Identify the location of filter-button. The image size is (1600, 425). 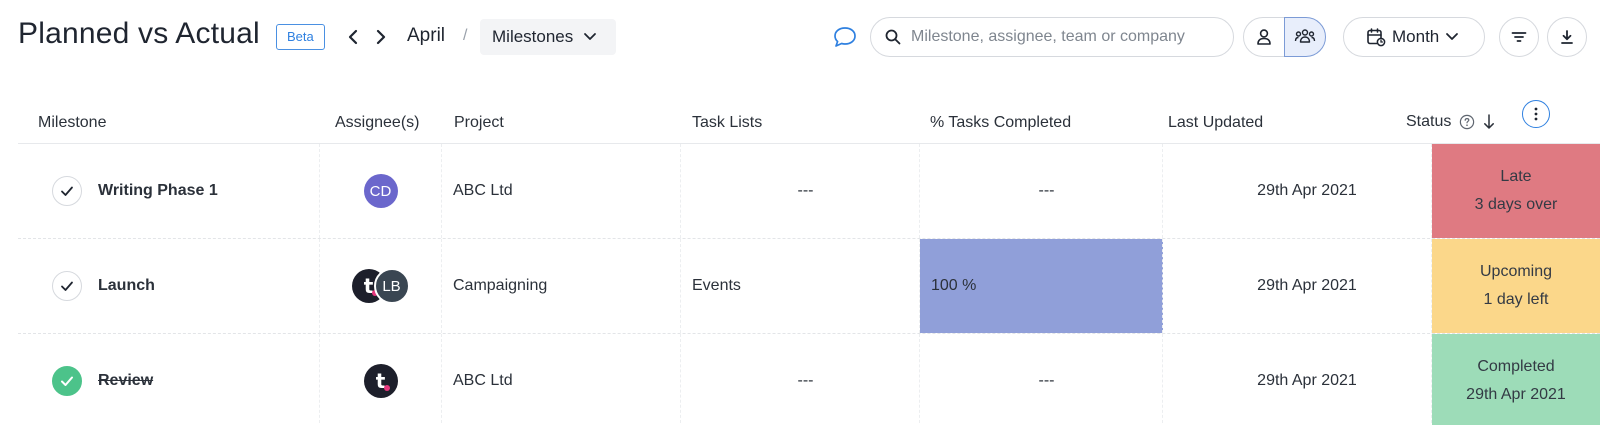
(1519, 37).